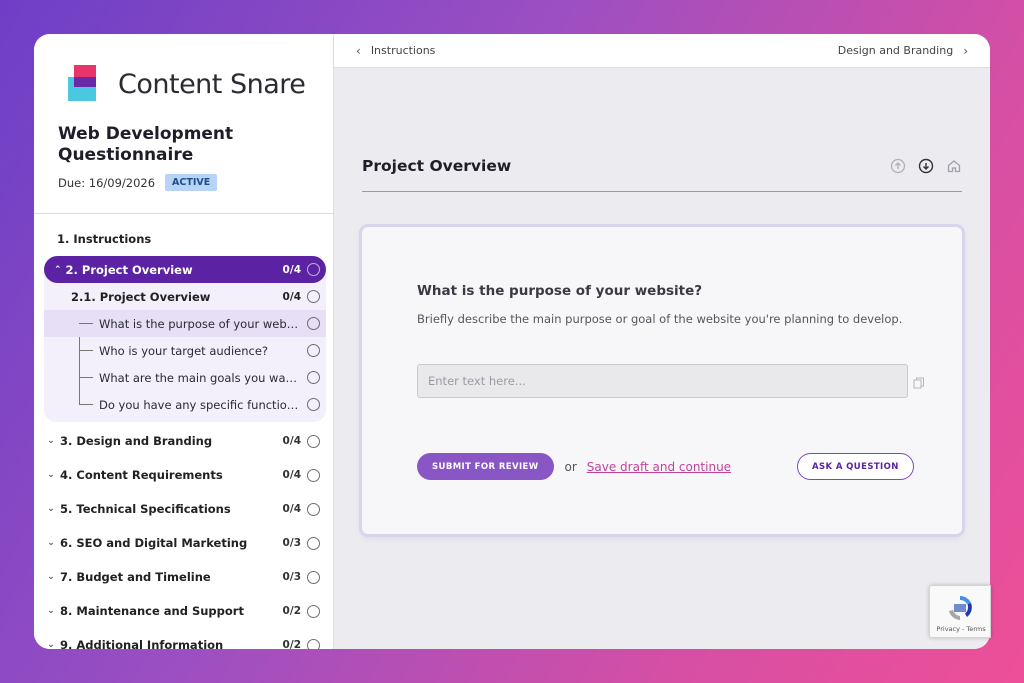  I want to click on ask-question-button: ASK A QUESTION, so click(855, 466).